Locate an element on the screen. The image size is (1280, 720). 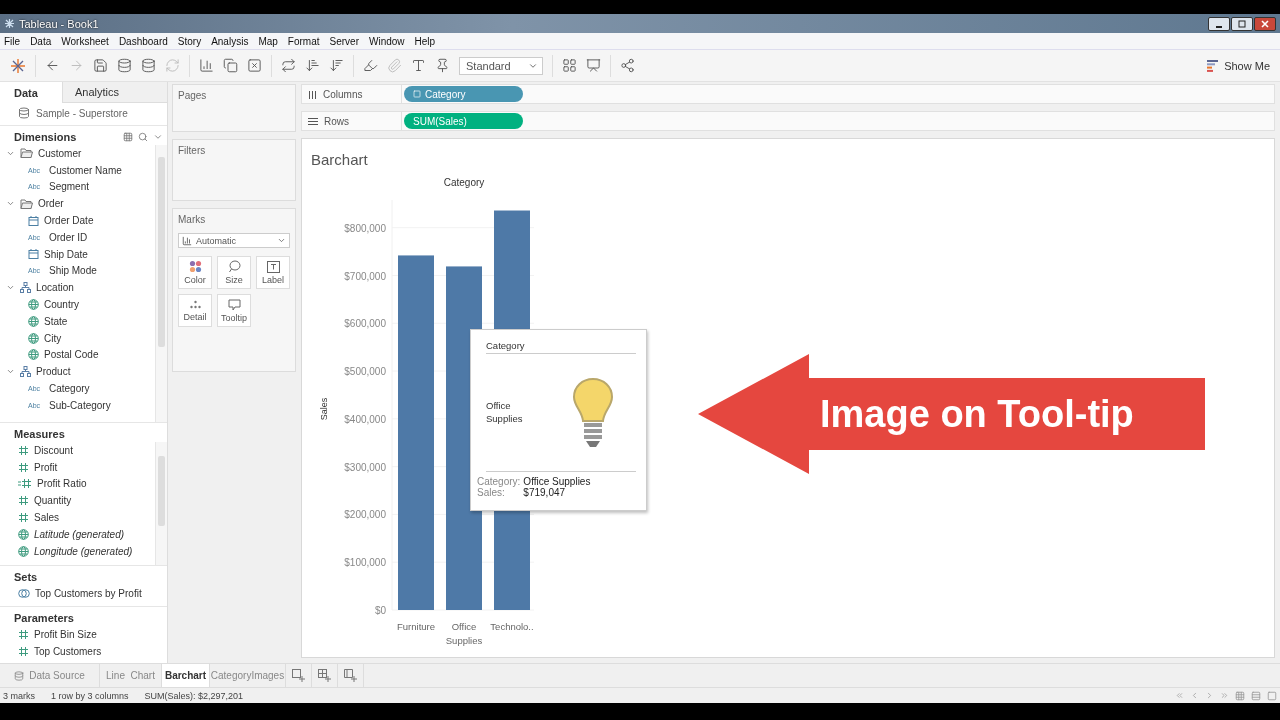
sheet-tab: Barchart is located at coordinates (186, 675).